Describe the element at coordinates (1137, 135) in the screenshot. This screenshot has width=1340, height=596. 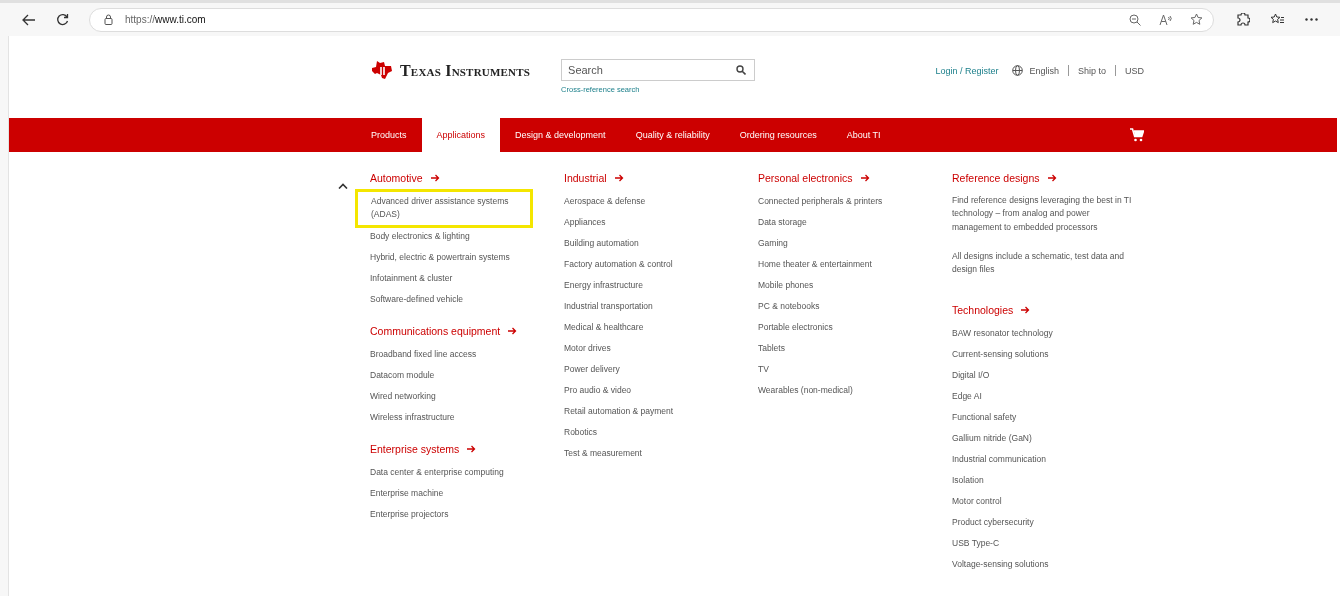
I see `cart-icon` at that location.